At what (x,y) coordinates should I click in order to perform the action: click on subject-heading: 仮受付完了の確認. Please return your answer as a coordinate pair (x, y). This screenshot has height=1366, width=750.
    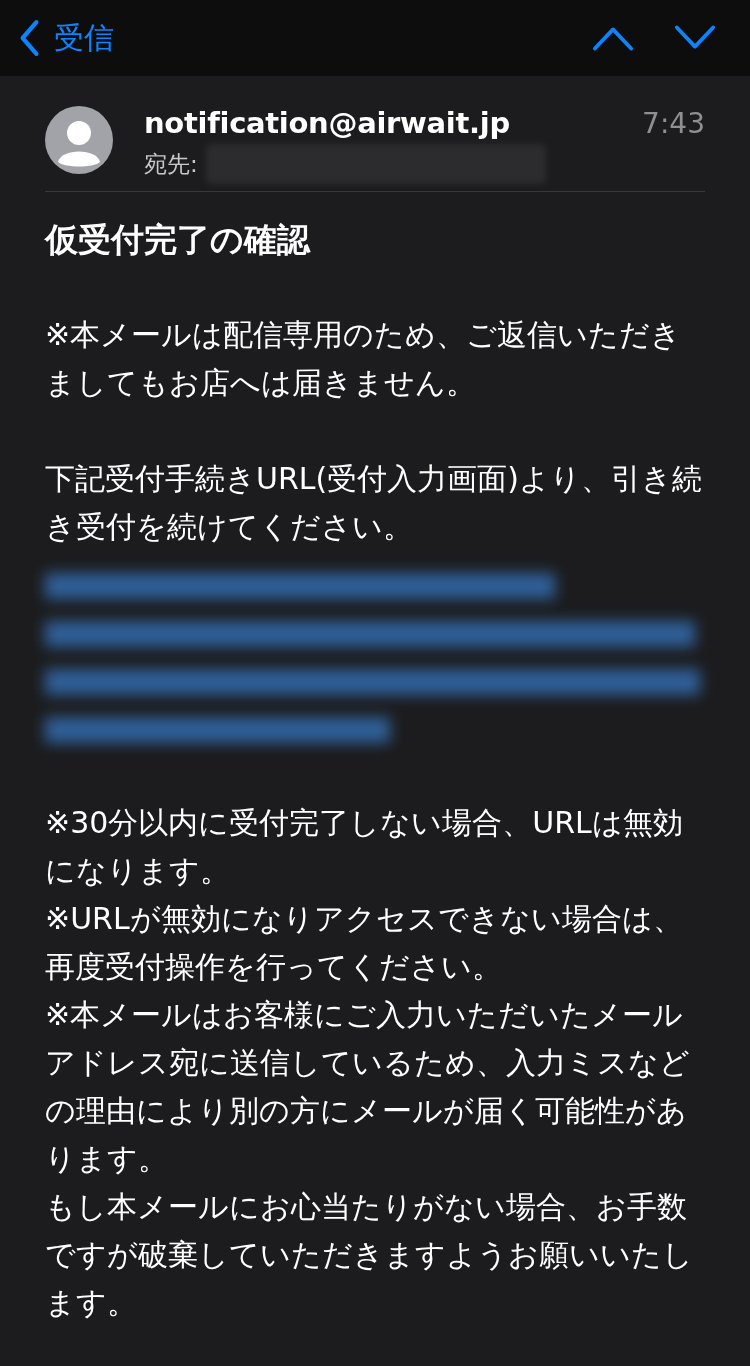
    Looking at the image, I should click on (178, 240).